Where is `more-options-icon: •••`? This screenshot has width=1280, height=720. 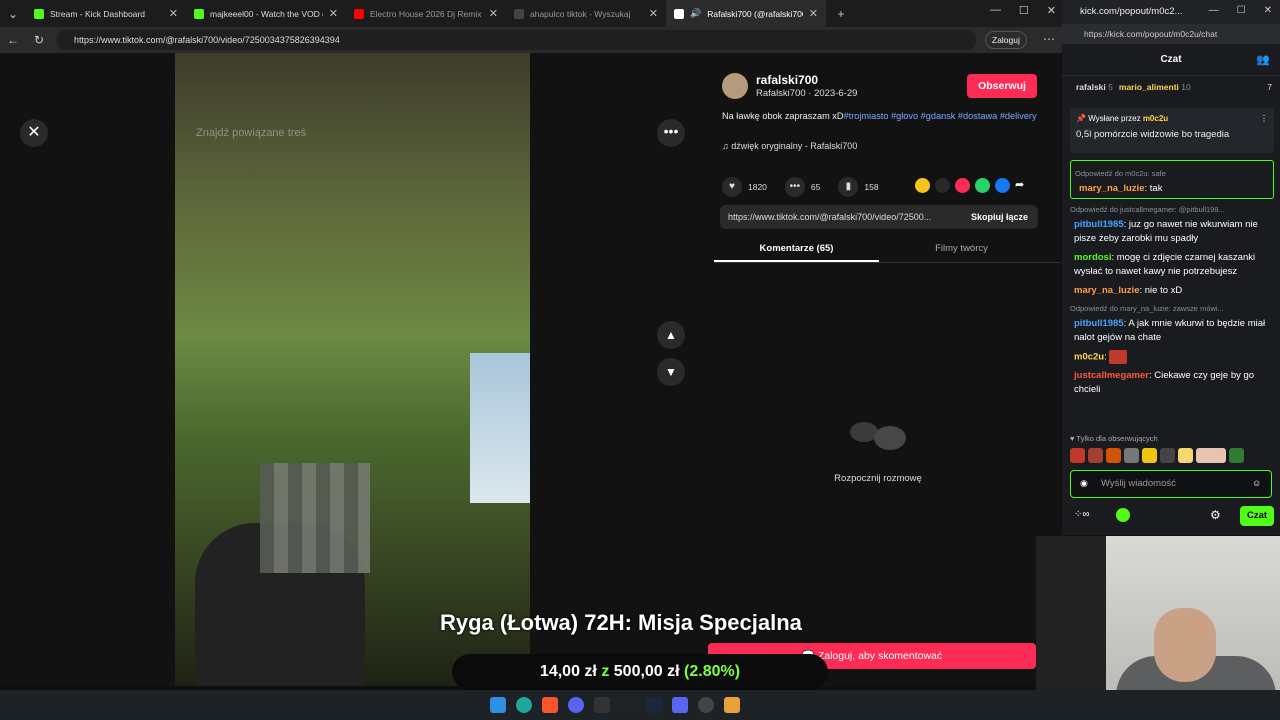 more-options-icon: ••• is located at coordinates (671, 133).